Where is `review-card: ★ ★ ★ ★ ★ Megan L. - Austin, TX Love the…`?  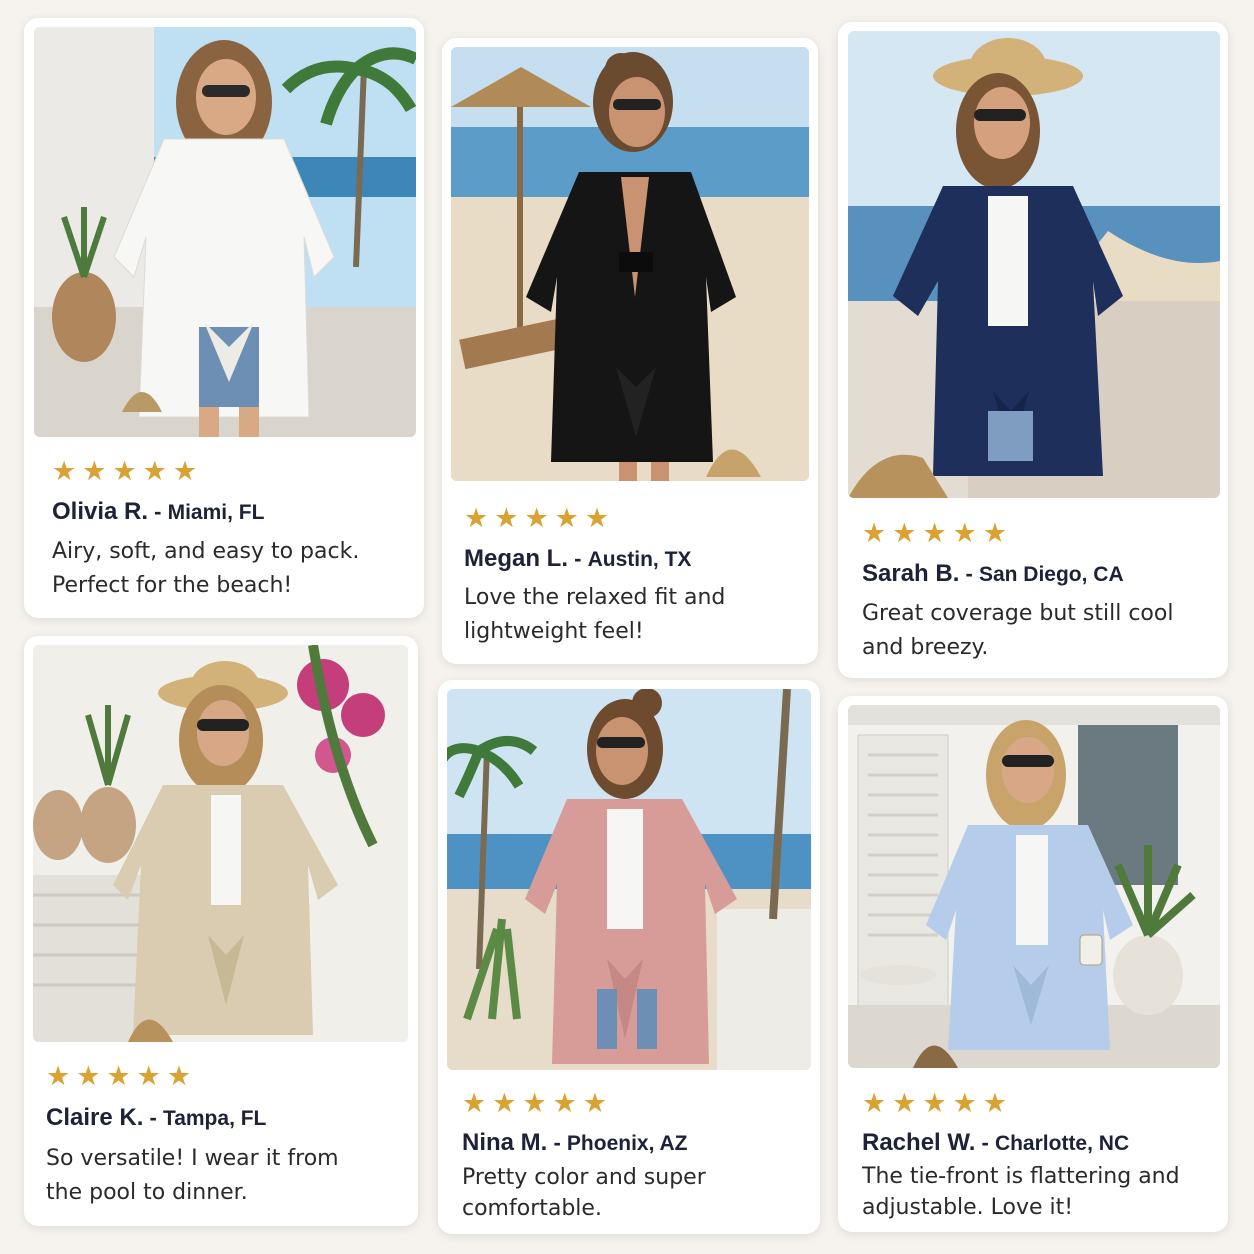 review-card: ★ ★ ★ ★ ★ Megan L. - Austin, TX Love the… is located at coordinates (630, 351).